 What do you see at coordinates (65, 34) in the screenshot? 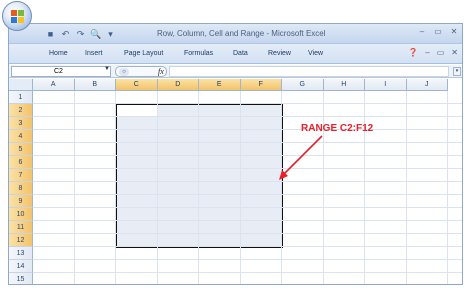
I see `undo-icon: ↶` at bounding box center [65, 34].